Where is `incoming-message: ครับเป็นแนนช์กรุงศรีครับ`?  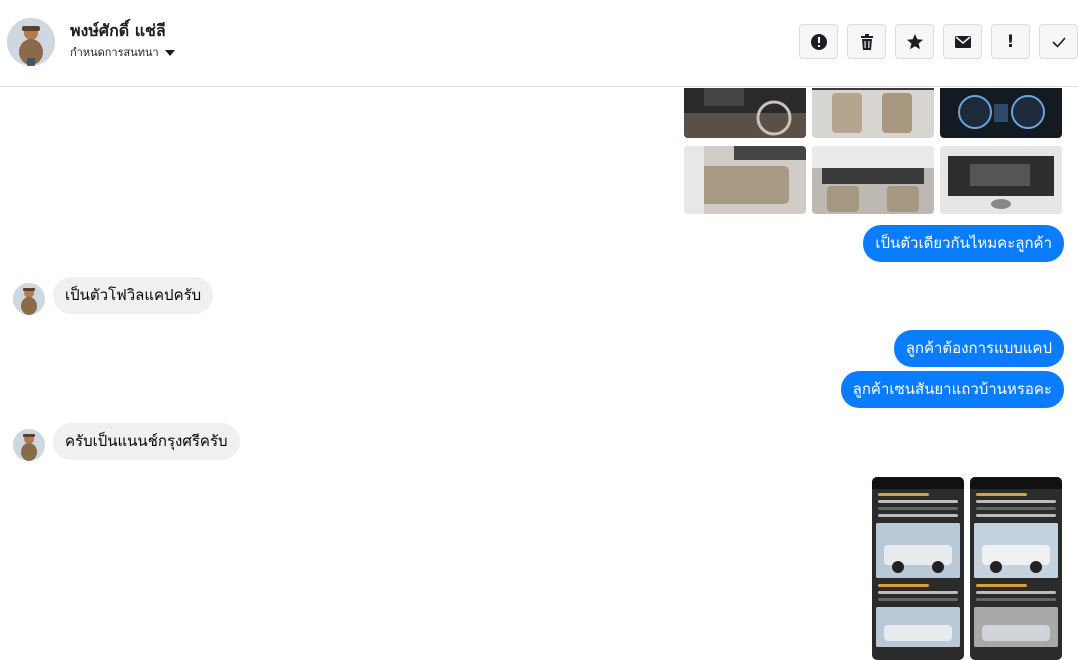 incoming-message: ครับเป็นแนนช์กรุงศรีครับ is located at coordinates (146, 441).